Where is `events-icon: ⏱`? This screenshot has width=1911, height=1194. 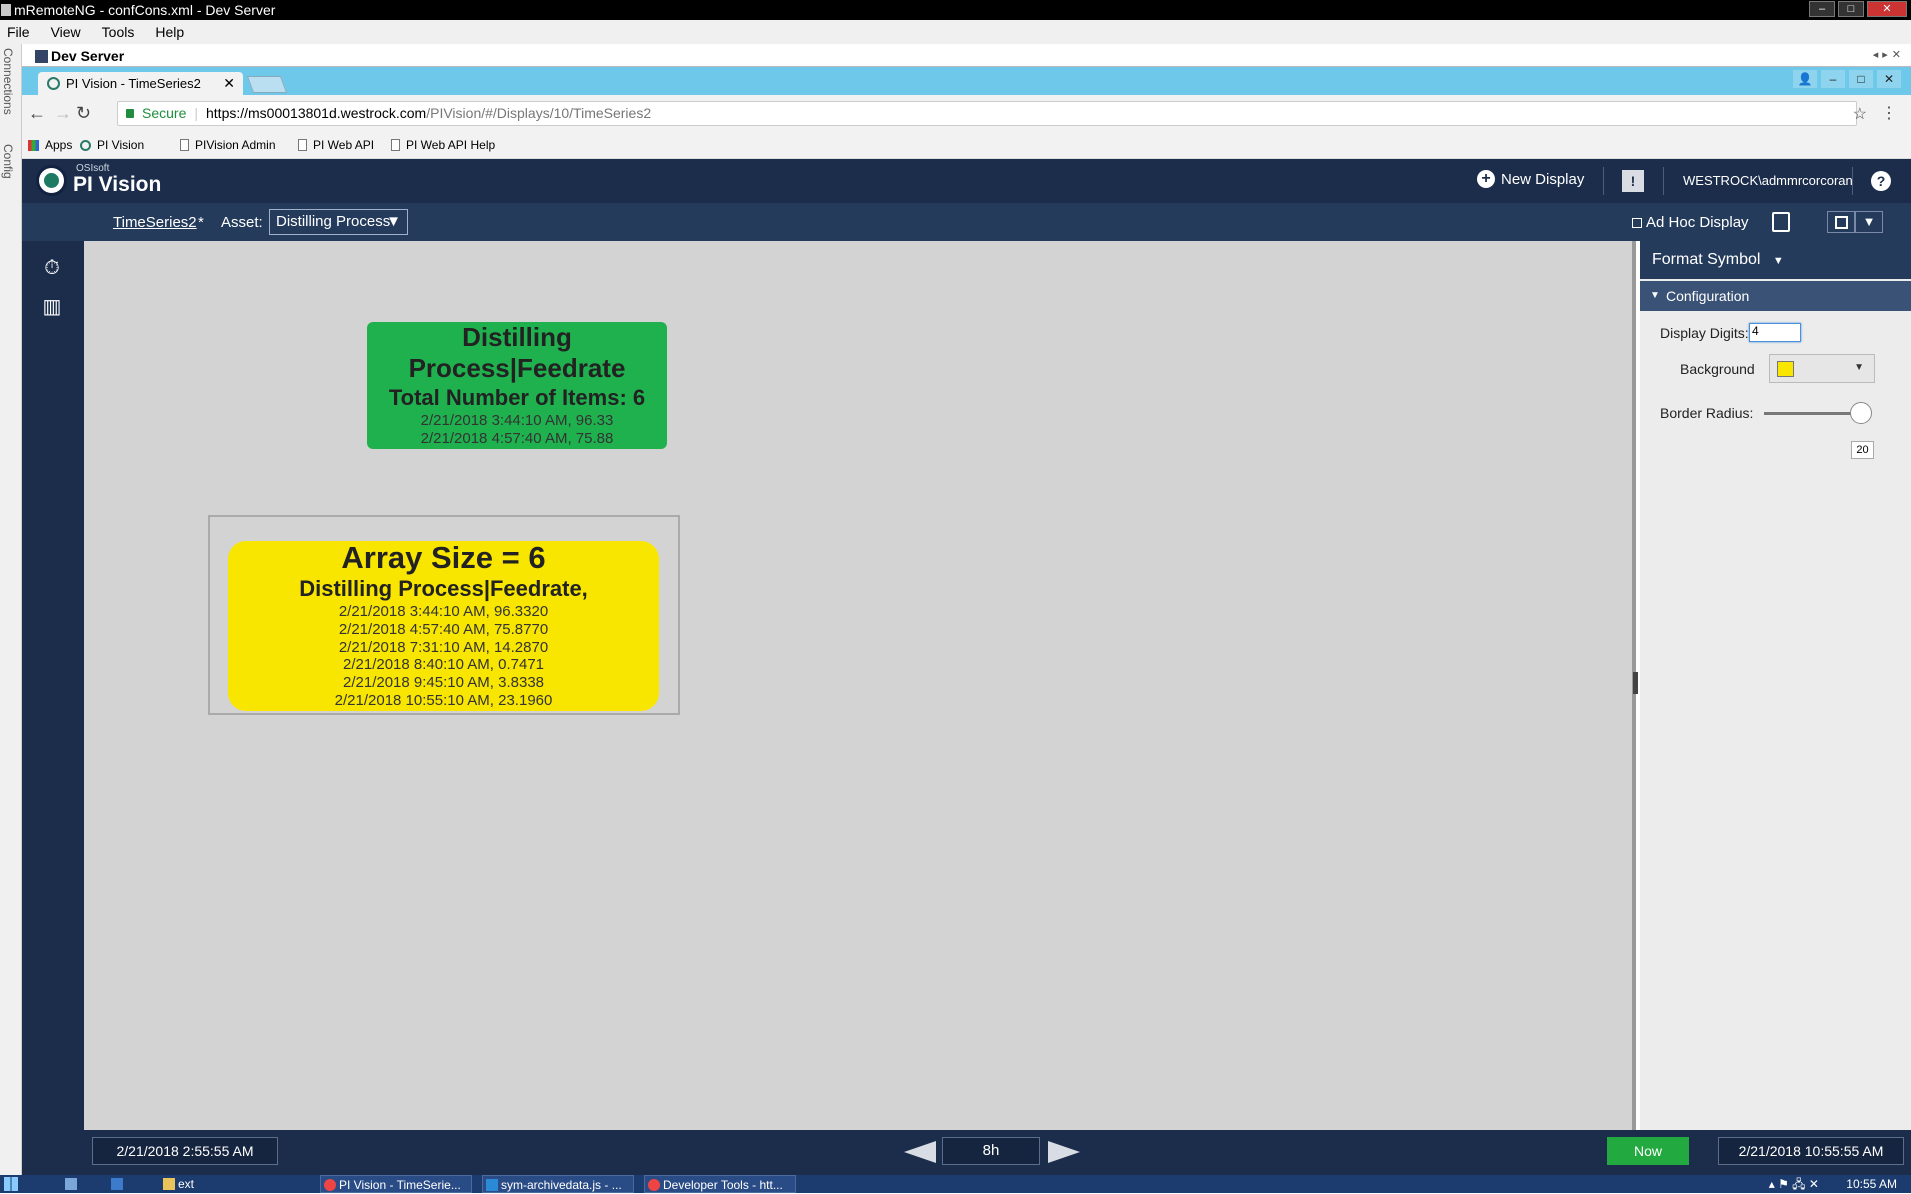 events-icon: ⏱ is located at coordinates (52, 268).